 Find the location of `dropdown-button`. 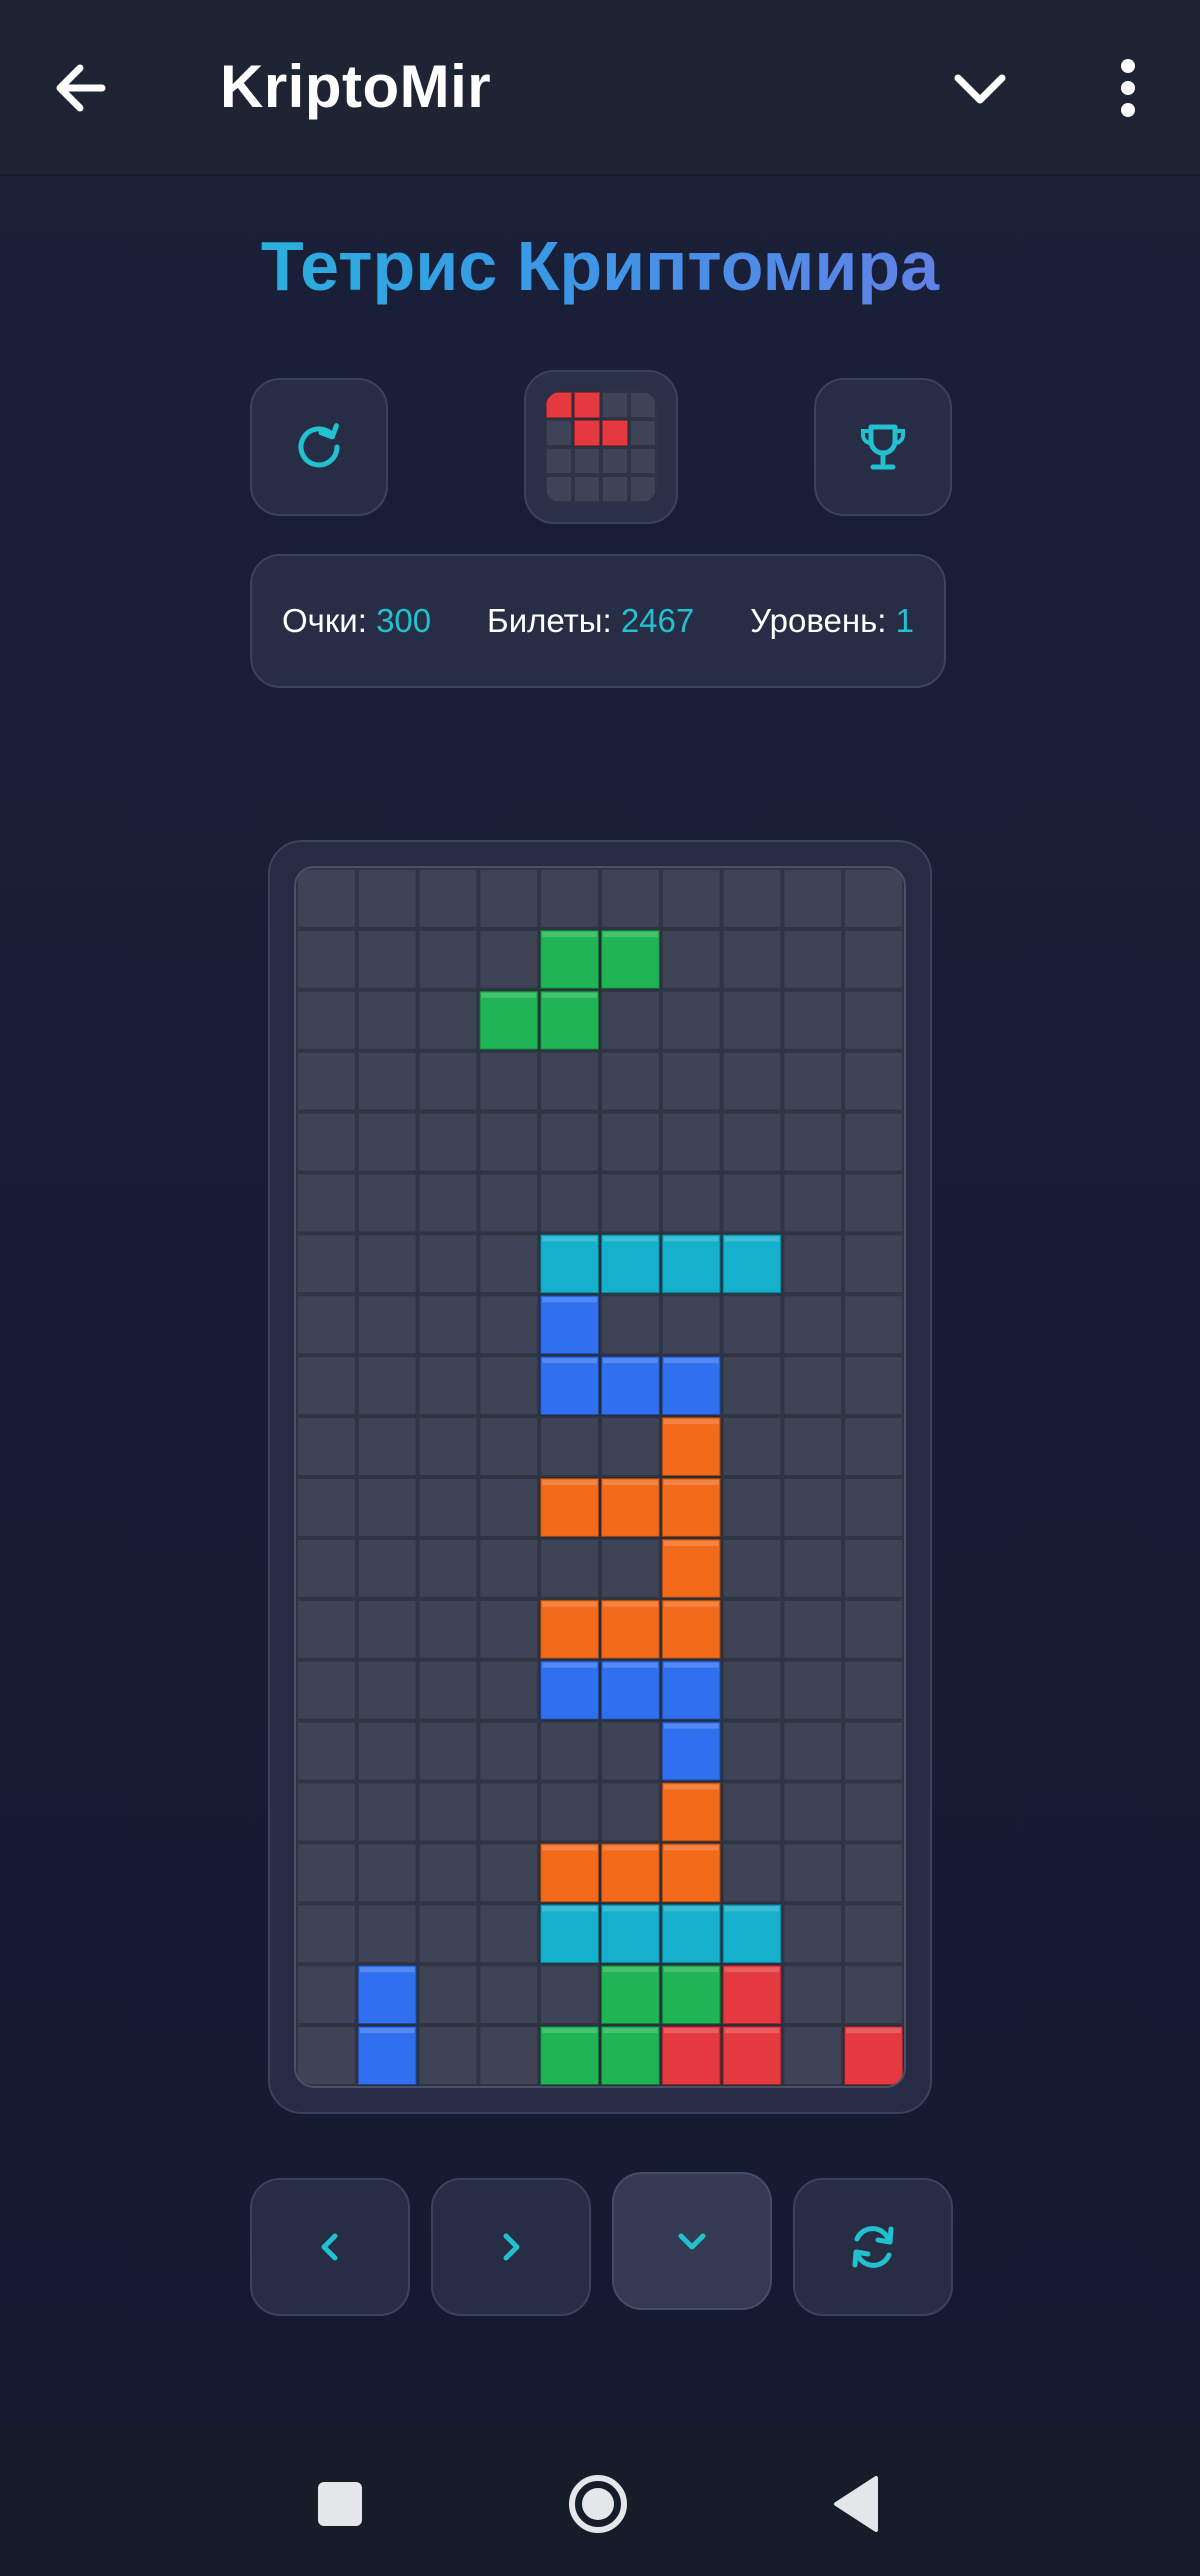

dropdown-button is located at coordinates (980, 88).